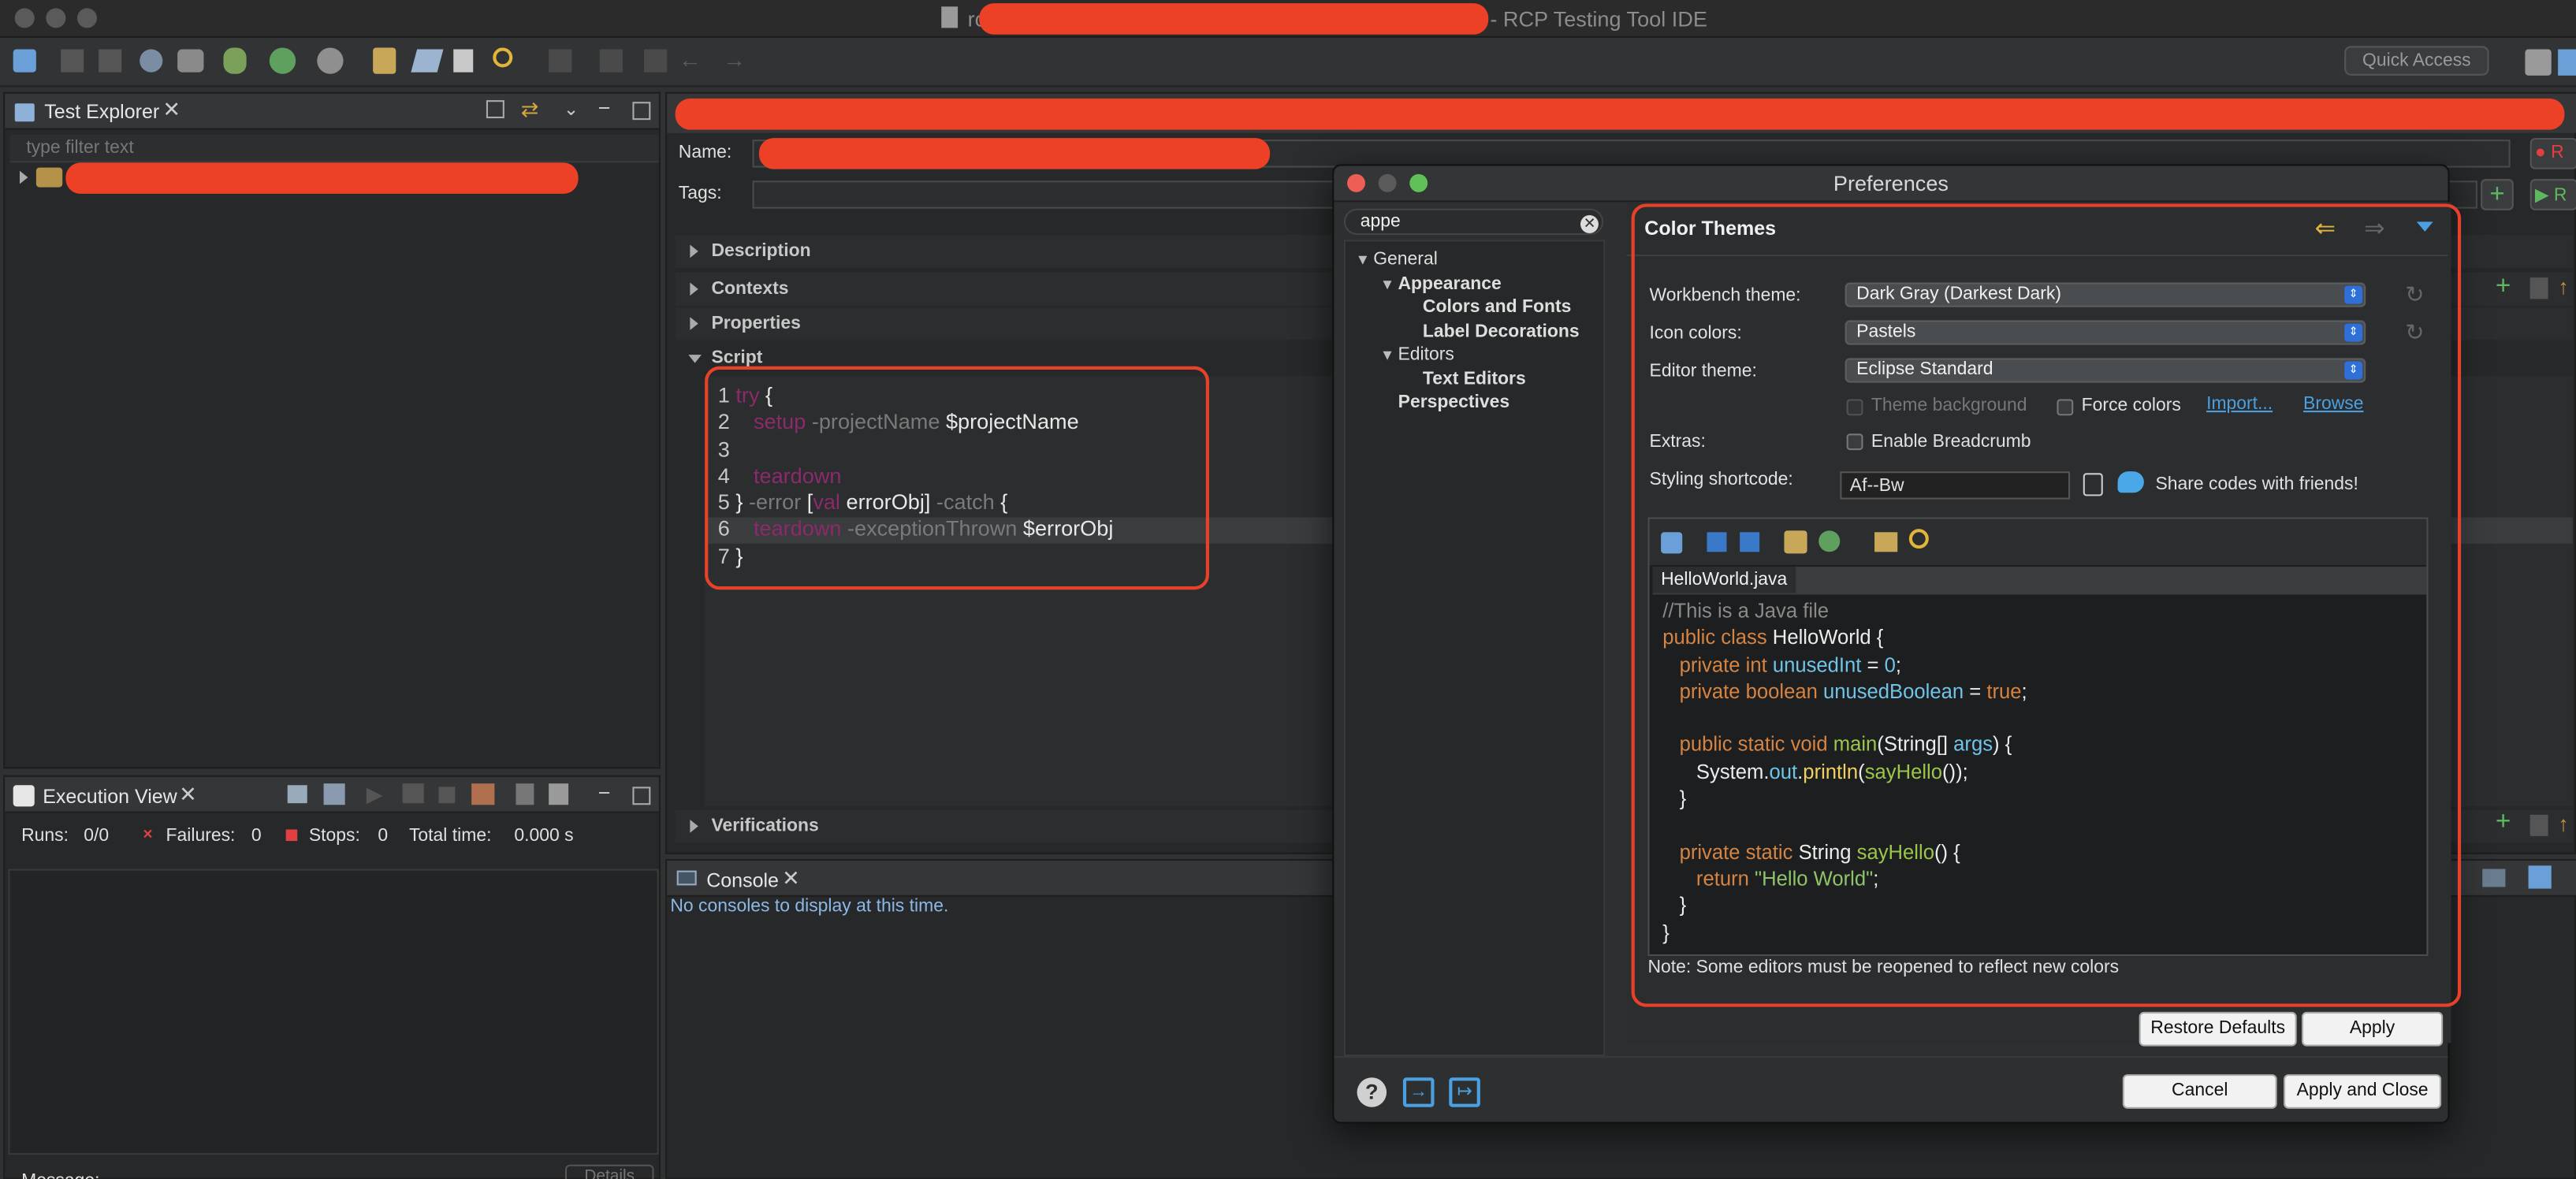 This screenshot has height=1179, width=2576. I want to click on console-tab: Console, so click(742, 881).